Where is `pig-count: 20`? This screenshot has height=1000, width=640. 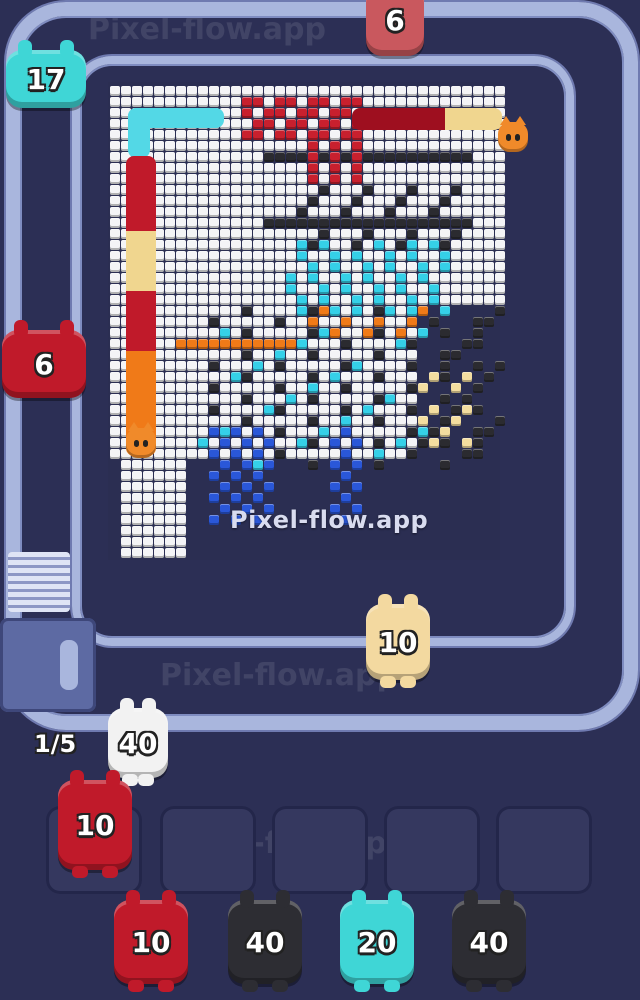
pig-count: 20 is located at coordinates (377, 942).